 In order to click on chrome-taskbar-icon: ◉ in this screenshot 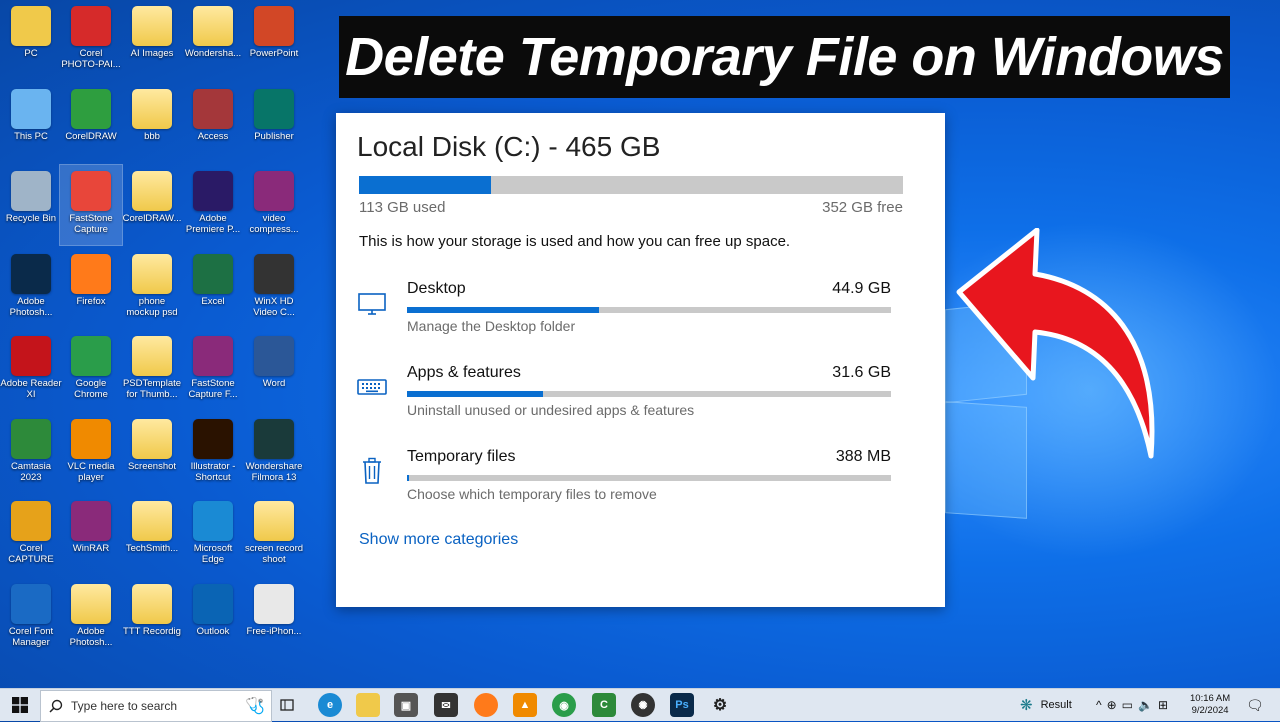, I will do `click(564, 705)`.